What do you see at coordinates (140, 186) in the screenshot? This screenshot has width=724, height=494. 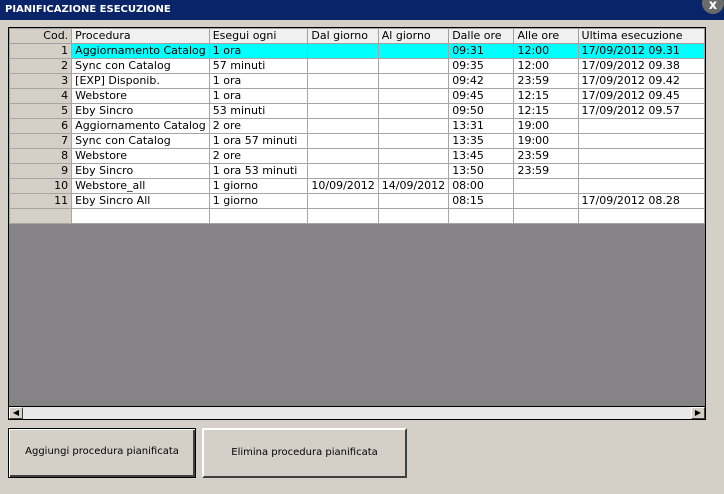 I see `table-cell: Webstore_all` at bounding box center [140, 186].